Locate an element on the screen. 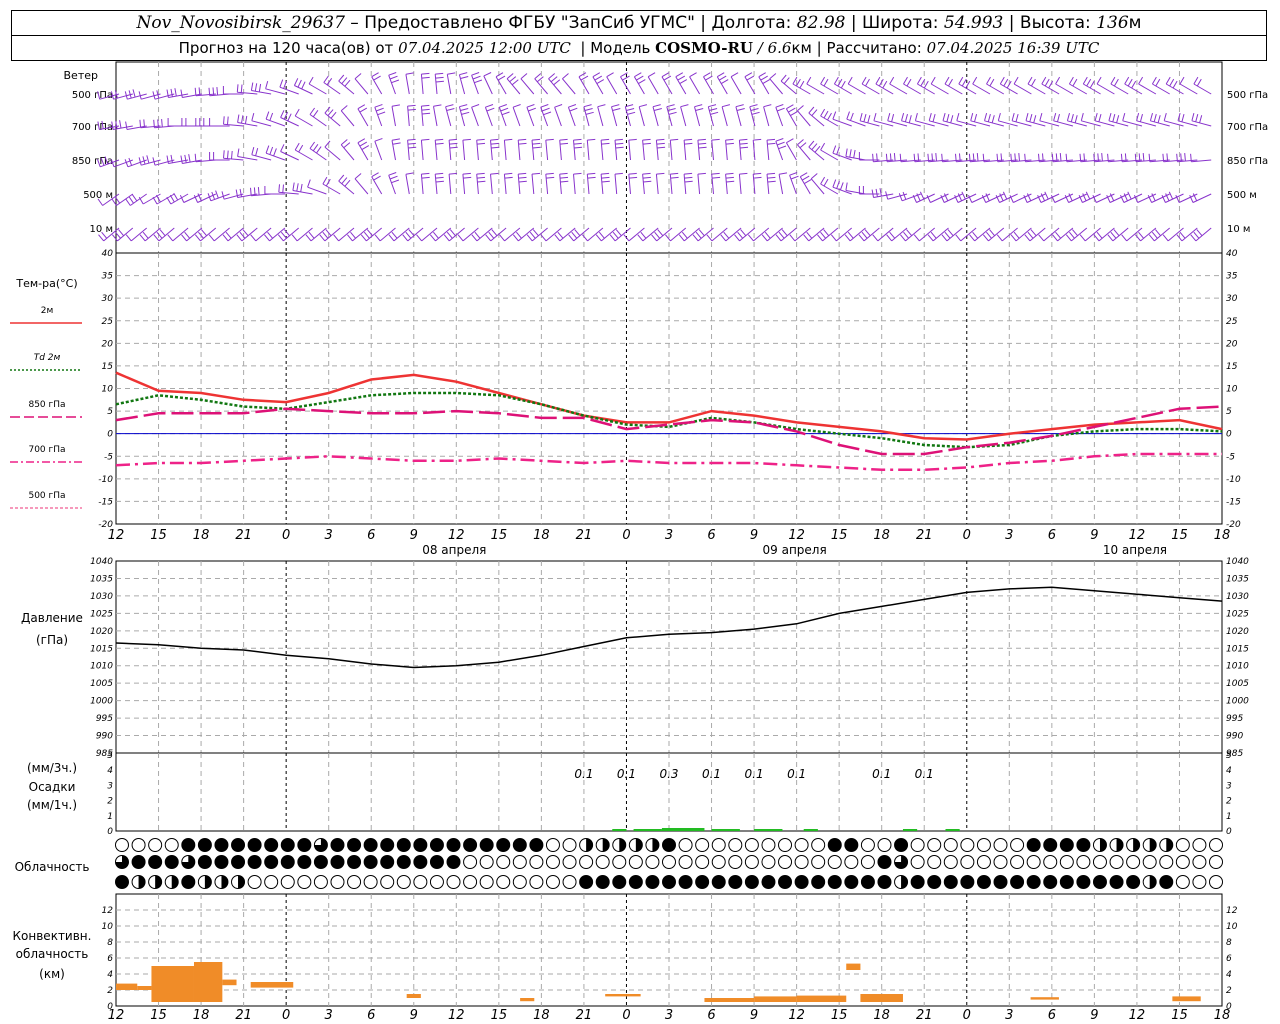 This screenshot has width=1280, height=1024. precip-tick-label-right: 5 is located at coordinates (1229, 756).